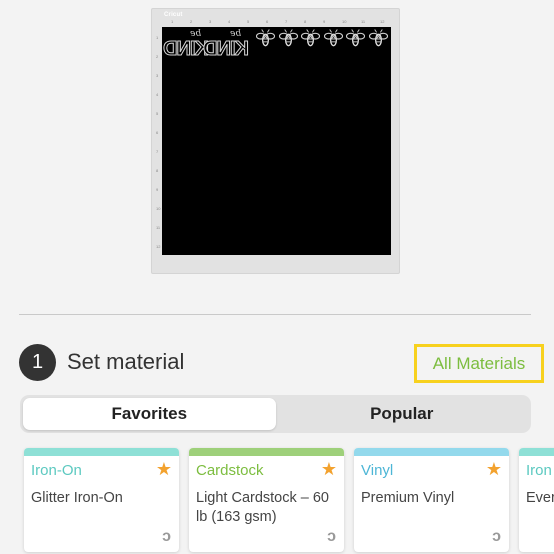  I want to click on card-category: Iron, so click(539, 470).